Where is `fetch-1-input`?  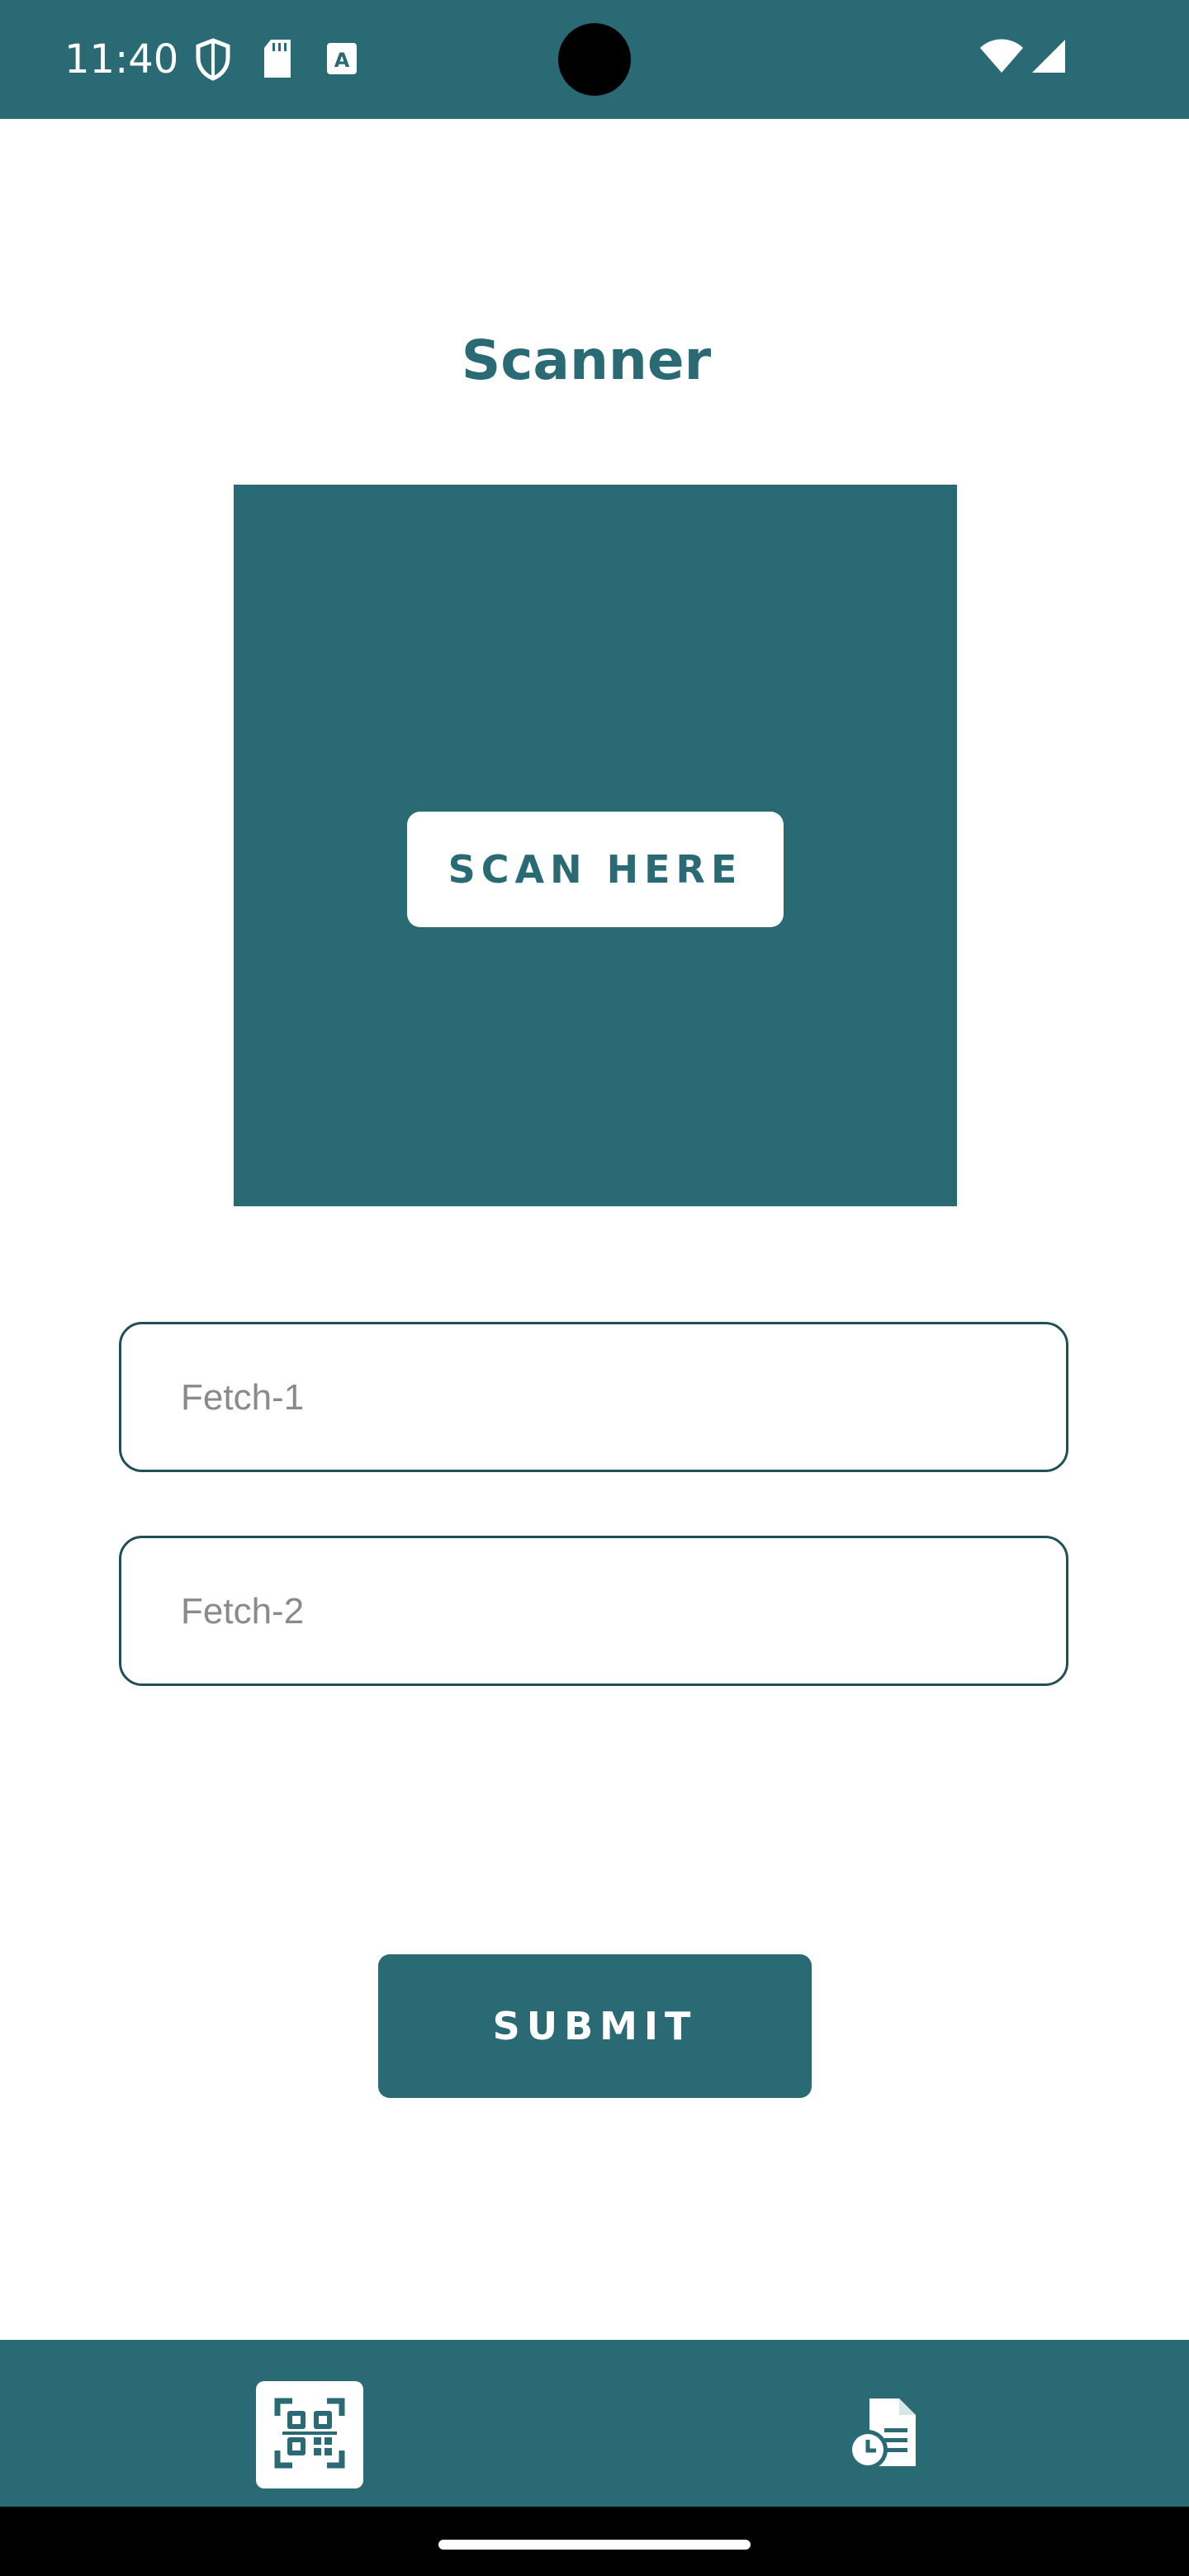 fetch-1-input is located at coordinates (593, 1397).